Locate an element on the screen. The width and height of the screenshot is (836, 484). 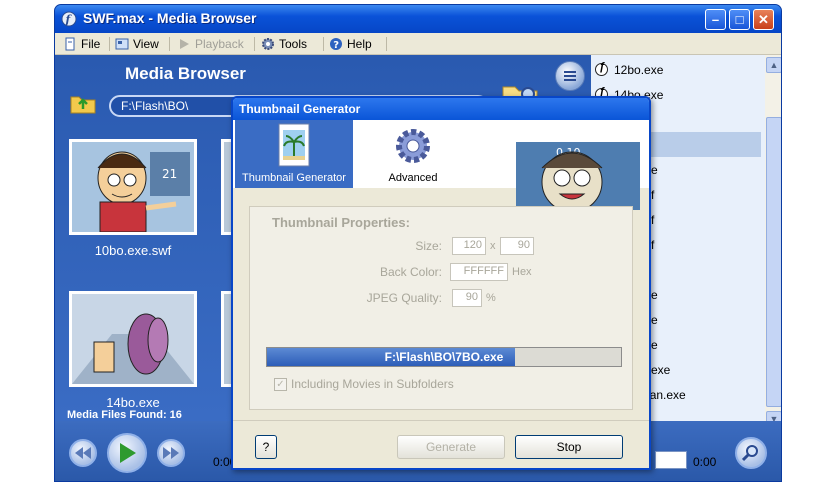
menu-tools: Tools is located at coordinates (284, 44).